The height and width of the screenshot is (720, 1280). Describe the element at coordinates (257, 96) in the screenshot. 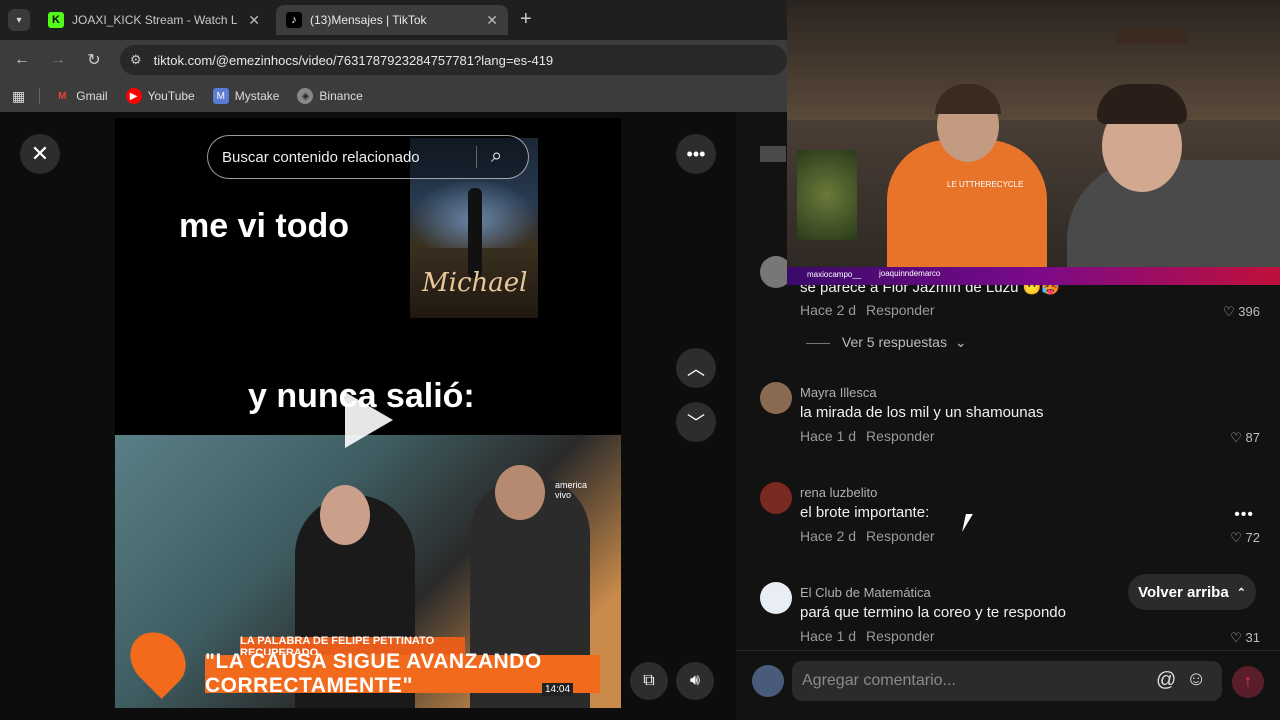

I see `bookmark-label: Mystake` at that location.